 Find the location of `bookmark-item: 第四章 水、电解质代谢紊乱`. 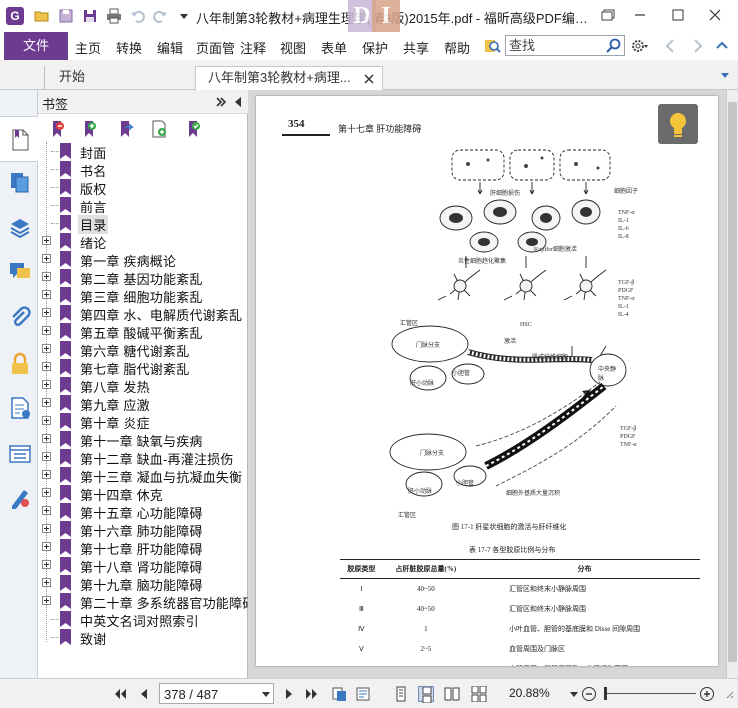

bookmark-item: 第四章 水、电解质代谢紊乱 is located at coordinates (143, 313).